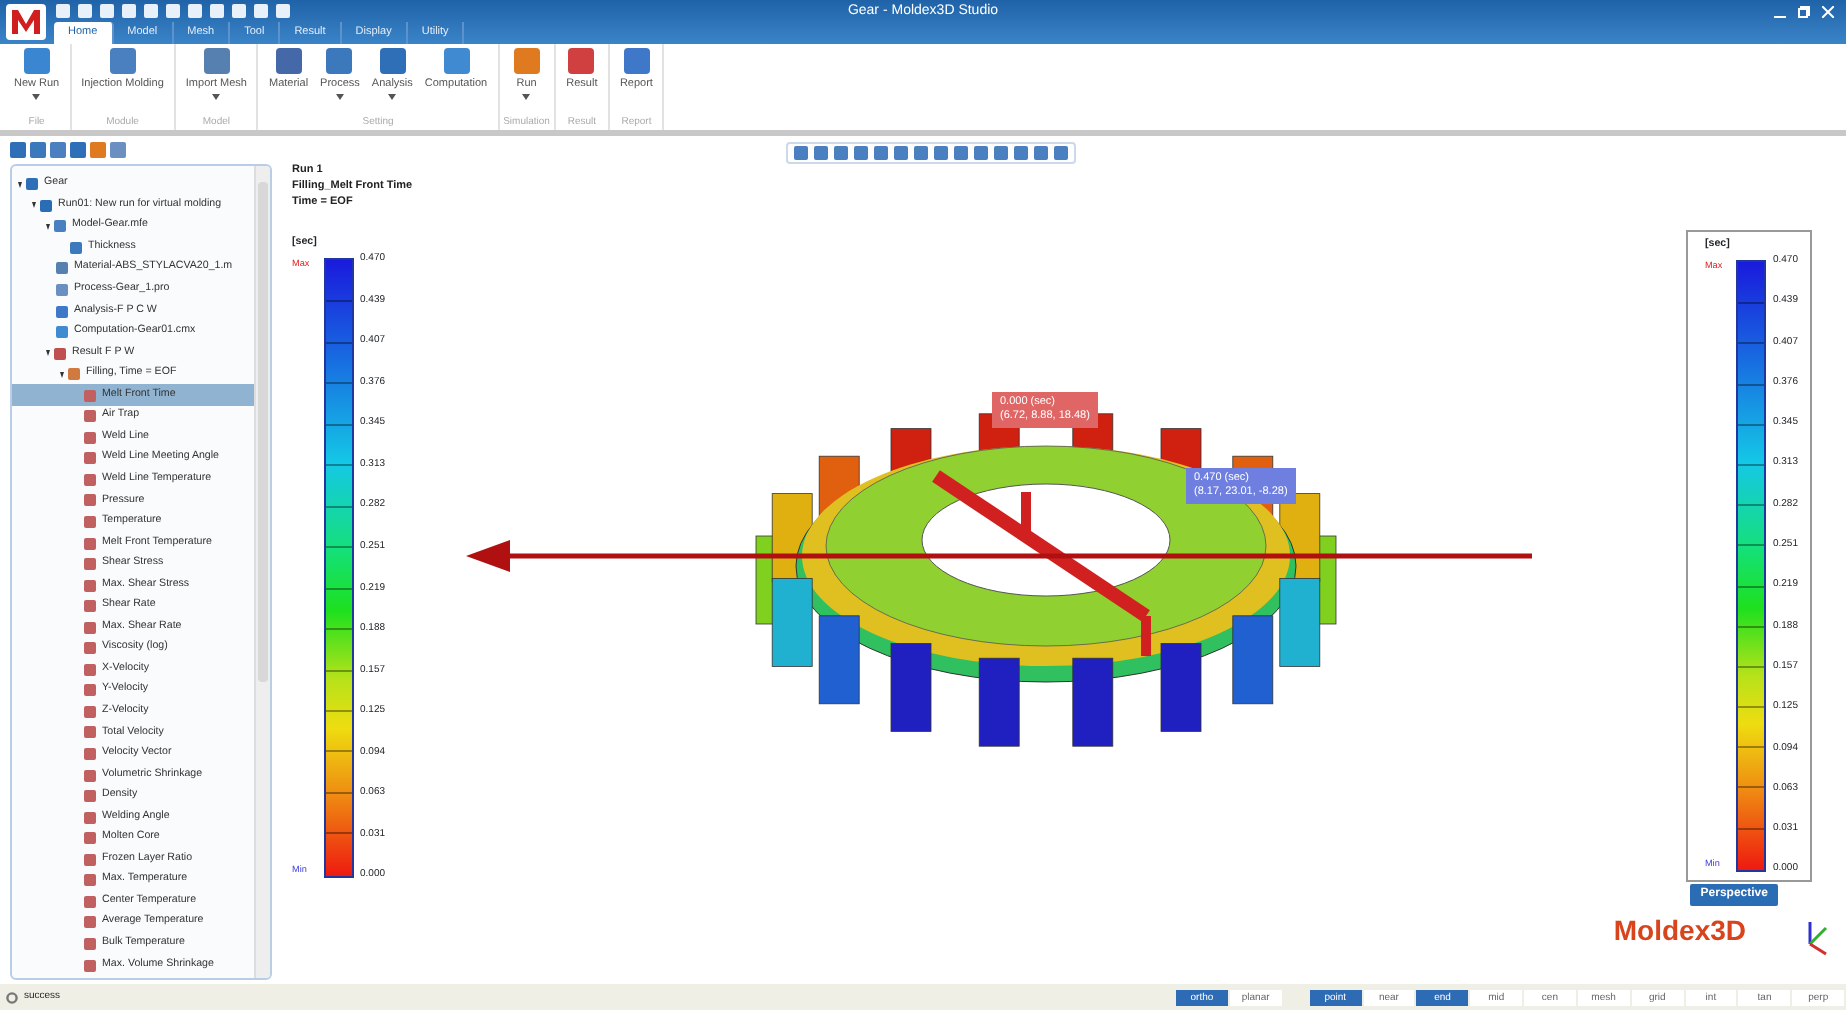 This screenshot has height=1010, width=1846. What do you see at coordinates (636, 61) in the screenshot?
I see `report-icon` at bounding box center [636, 61].